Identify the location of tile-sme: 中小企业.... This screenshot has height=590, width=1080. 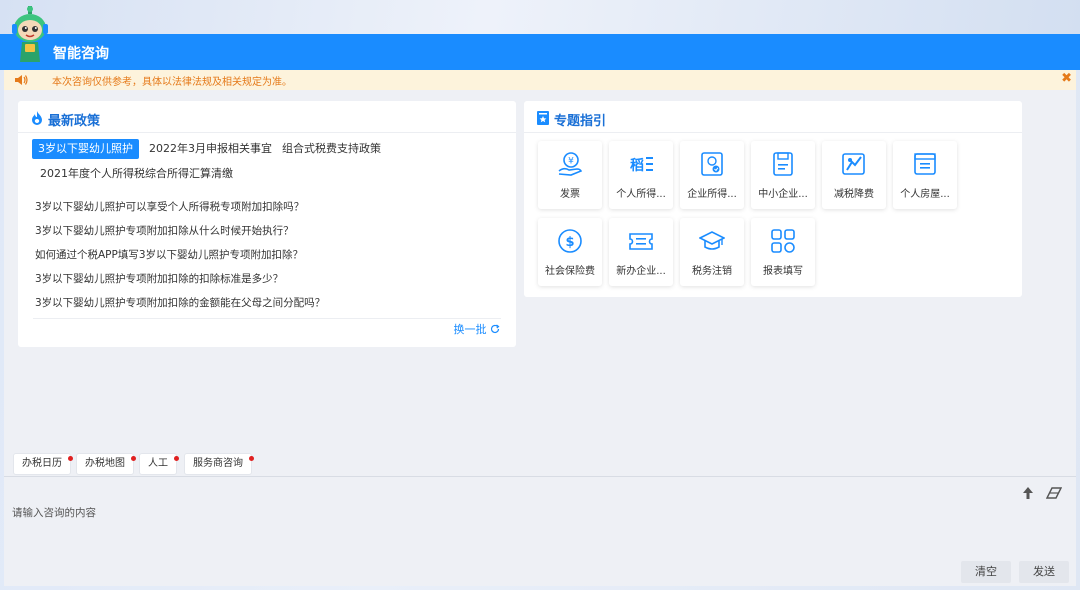
(783, 175).